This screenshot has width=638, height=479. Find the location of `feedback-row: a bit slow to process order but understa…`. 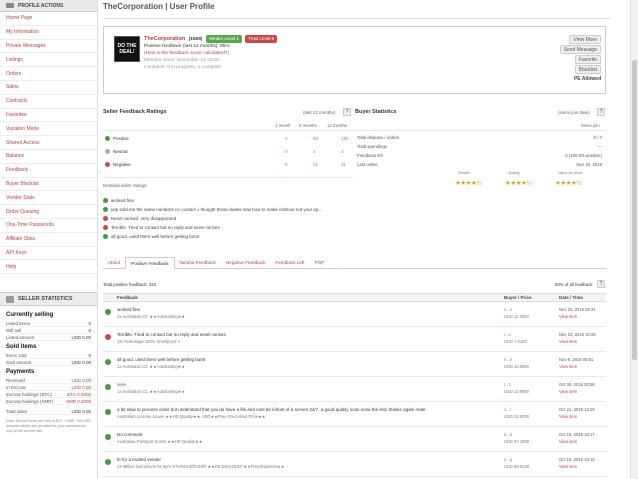

feedback-row: a bit slow to process order but understa… is located at coordinates (354, 415).